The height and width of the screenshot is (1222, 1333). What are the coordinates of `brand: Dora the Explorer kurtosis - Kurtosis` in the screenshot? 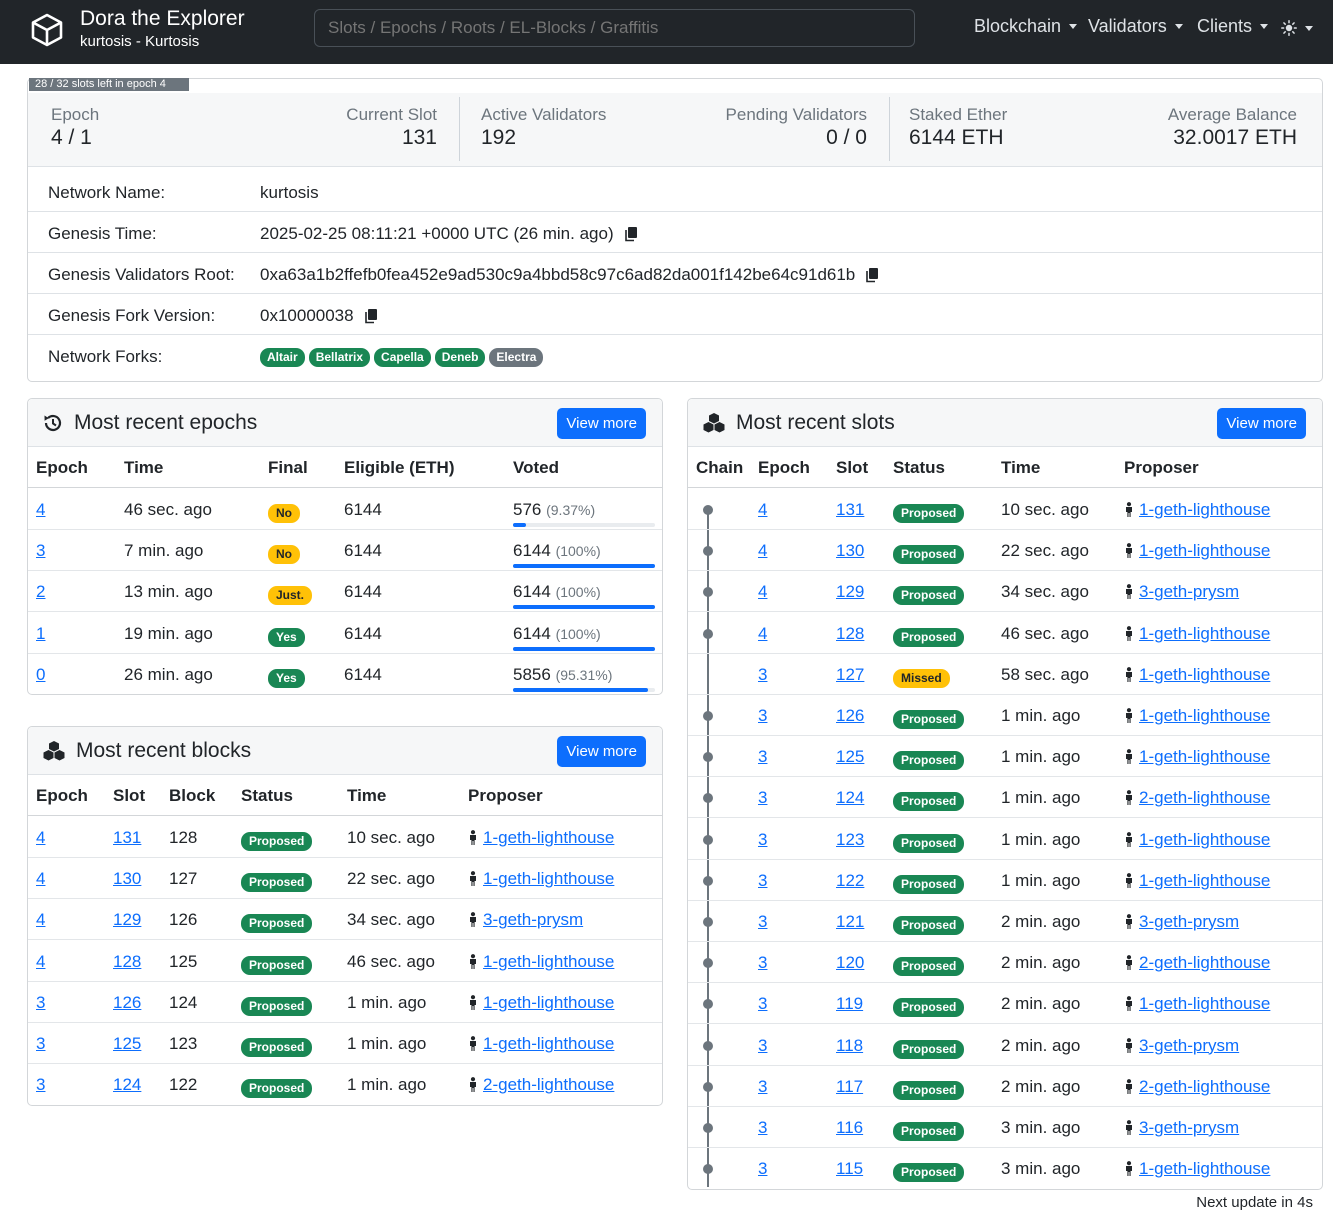 It's located at (137, 30).